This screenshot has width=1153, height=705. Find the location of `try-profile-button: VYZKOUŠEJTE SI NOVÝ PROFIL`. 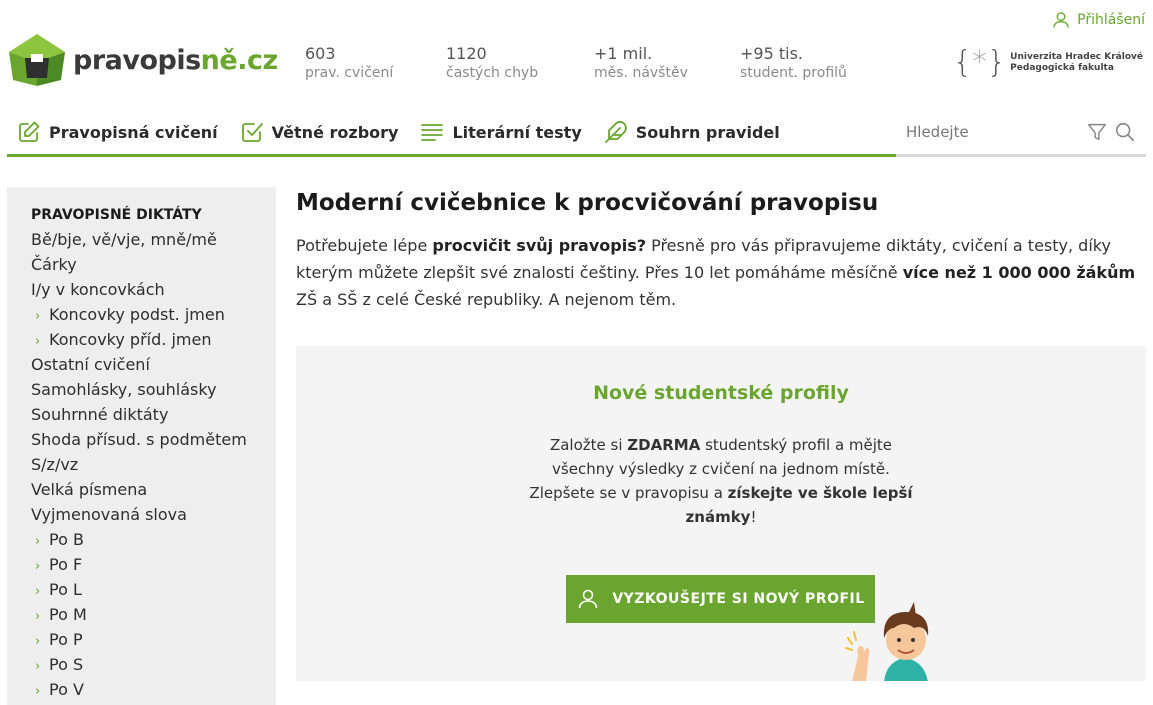

try-profile-button: VYZKOUŠEJTE SI NOVÝ PROFIL is located at coordinates (720, 599).